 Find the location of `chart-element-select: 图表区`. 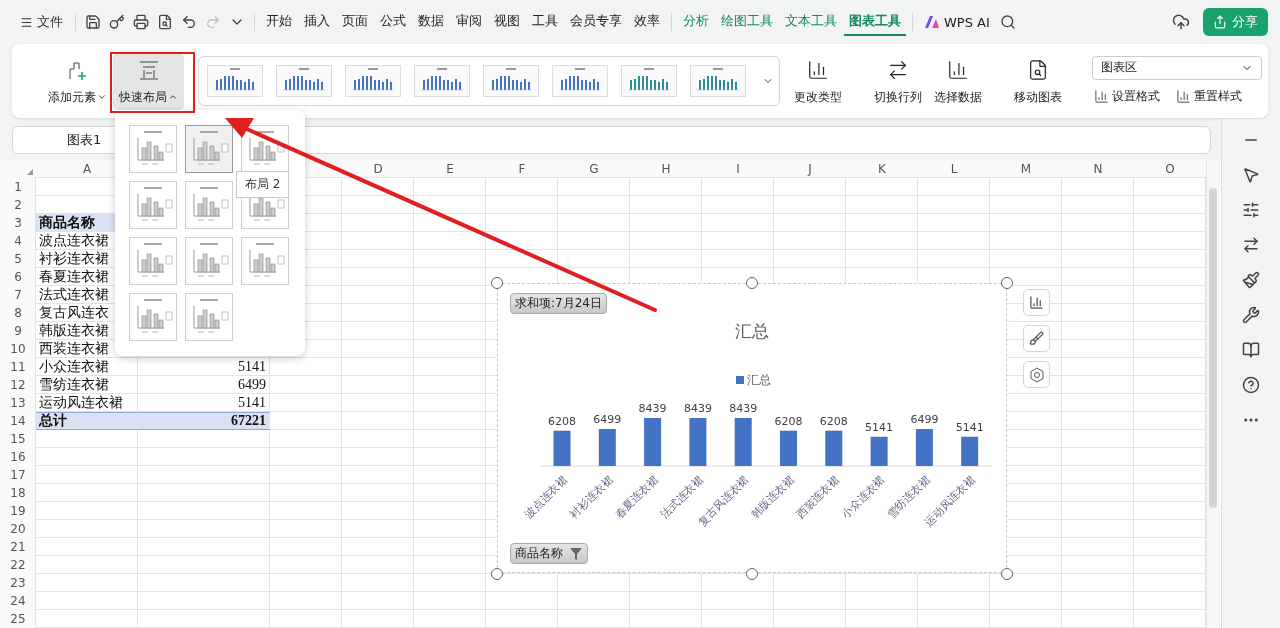

chart-element-select: 图表区 is located at coordinates (1177, 67).